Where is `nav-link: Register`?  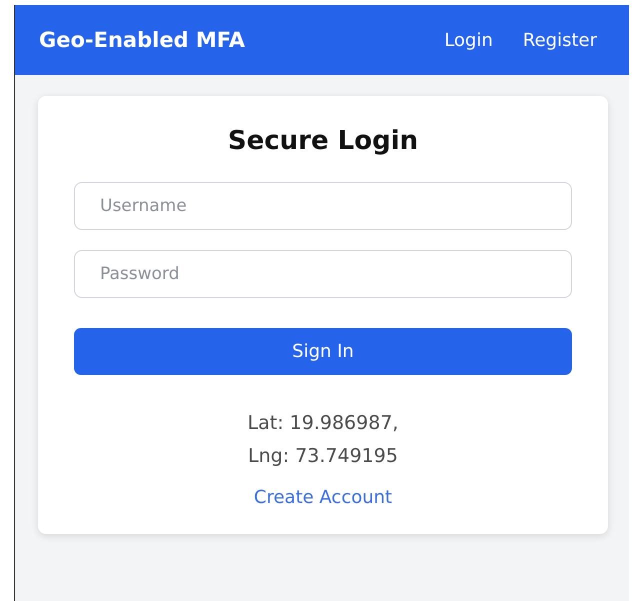
nav-link: Register is located at coordinates (559, 40).